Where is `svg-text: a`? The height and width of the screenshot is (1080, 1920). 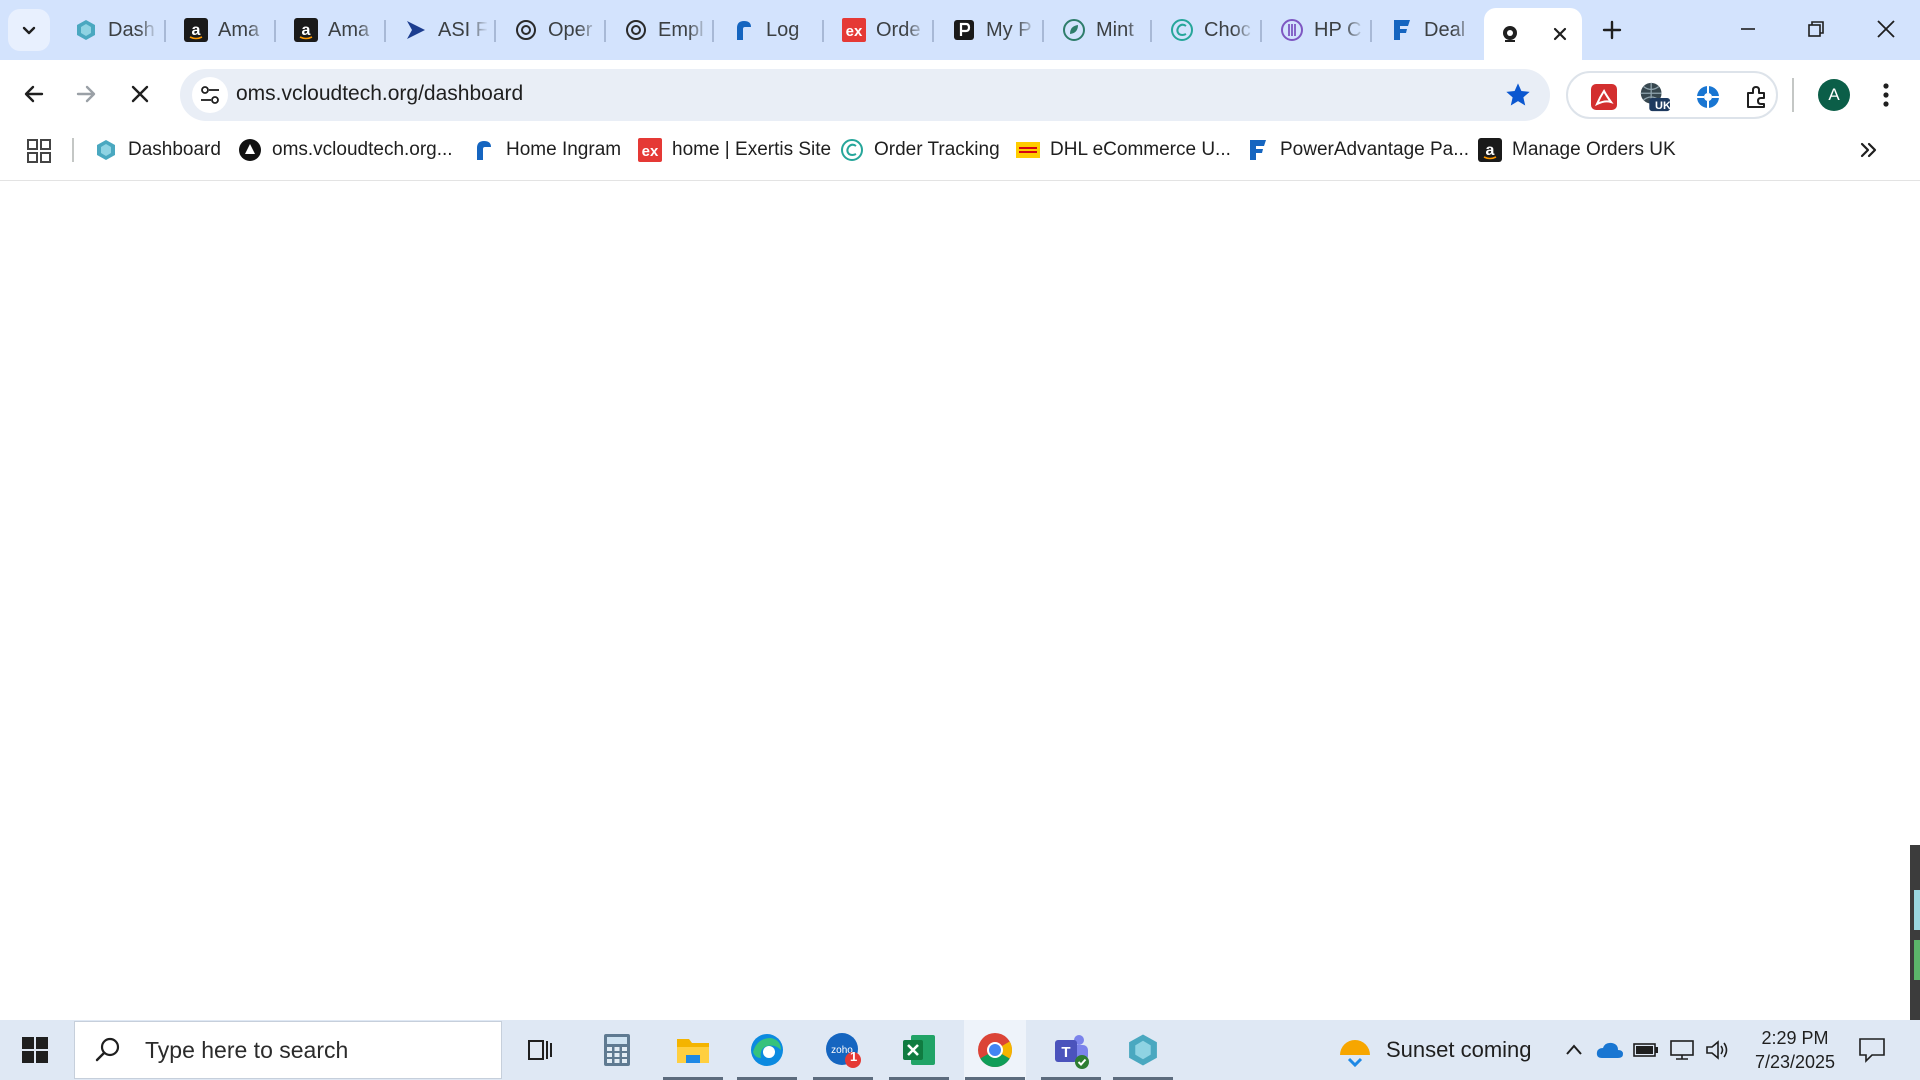 svg-text: a is located at coordinates (196, 30).